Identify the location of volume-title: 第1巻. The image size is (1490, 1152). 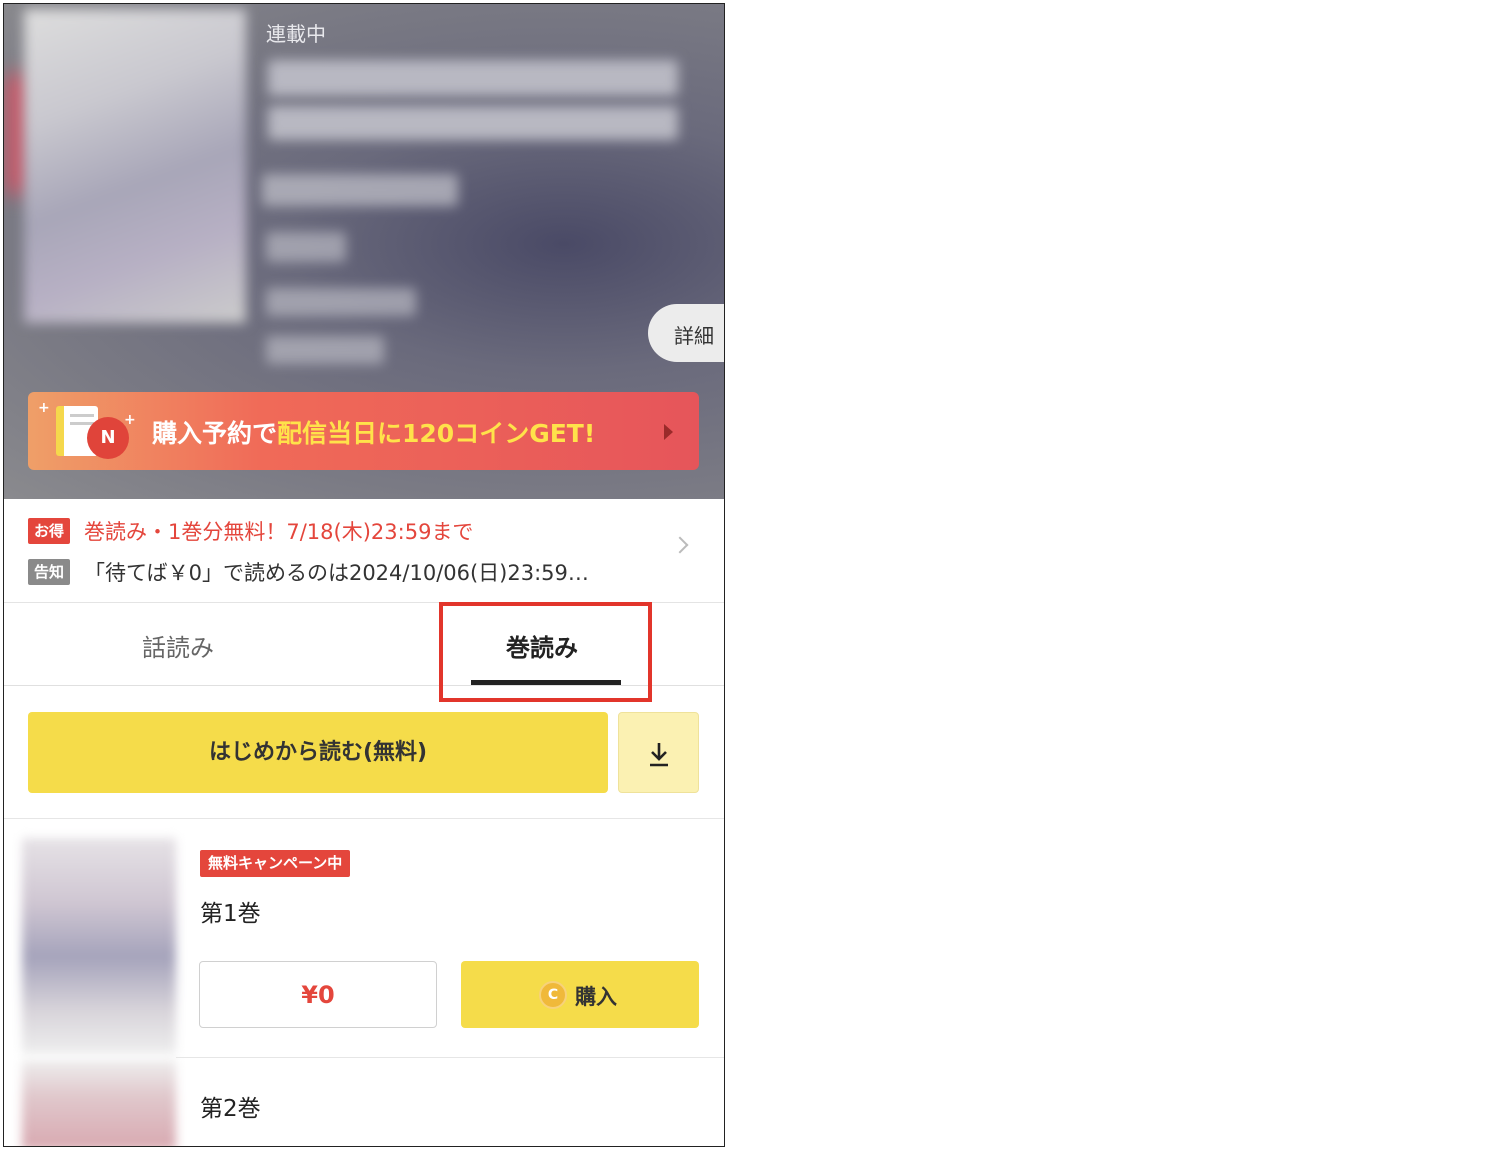
(230, 914).